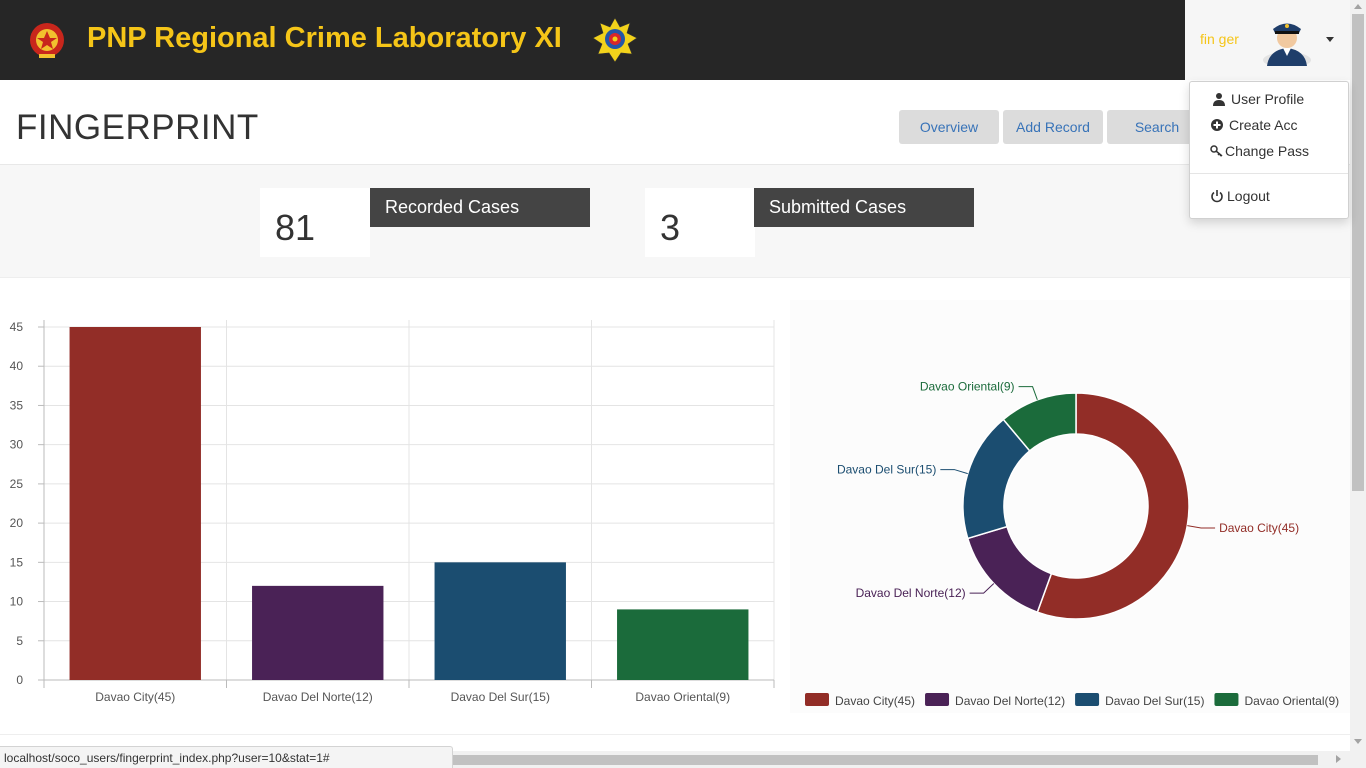 Image resolution: width=1366 pixels, height=768 pixels. Describe the element at coordinates (1217, 125) in the screenshot. I see `plus-circle-icon` at that location.